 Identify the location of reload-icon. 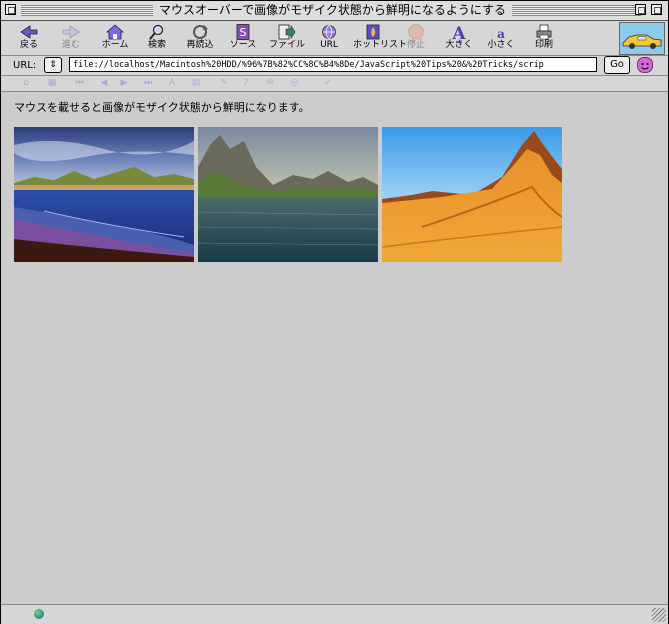
(200, 32).